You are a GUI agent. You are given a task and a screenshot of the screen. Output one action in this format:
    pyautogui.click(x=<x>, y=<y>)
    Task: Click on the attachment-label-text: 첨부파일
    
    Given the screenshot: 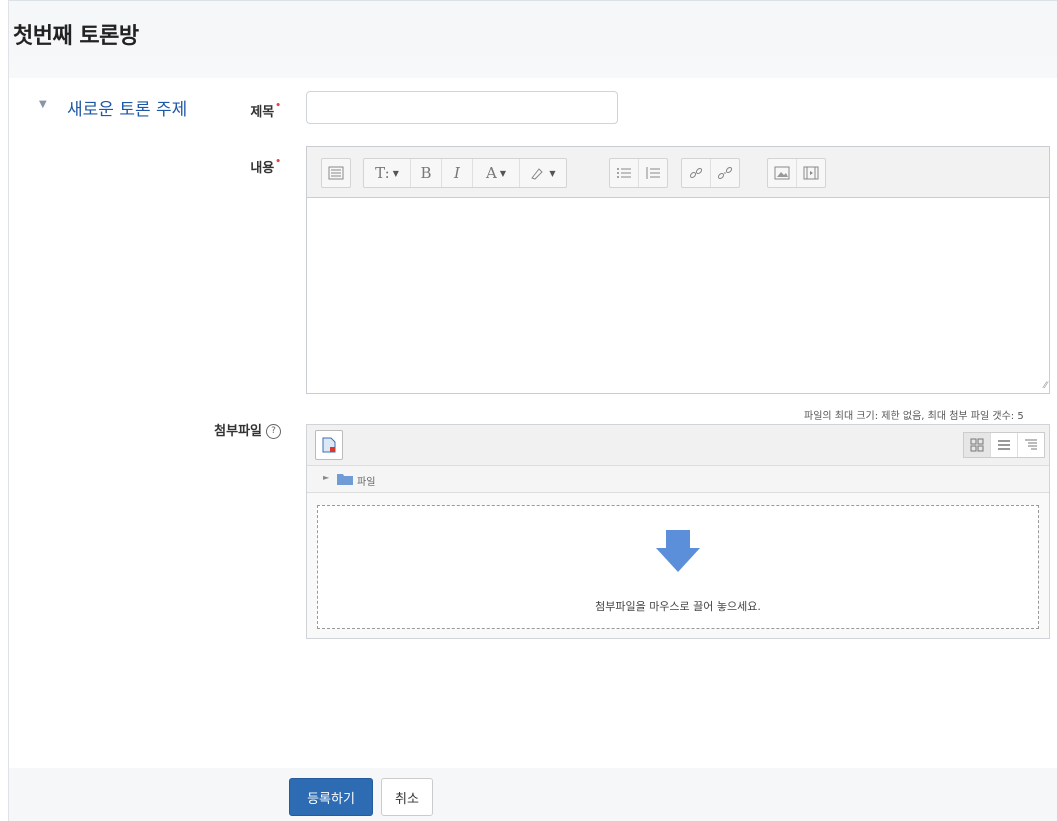 What is the action you would take?
    pyautogui.click(x=238, y=431)
    